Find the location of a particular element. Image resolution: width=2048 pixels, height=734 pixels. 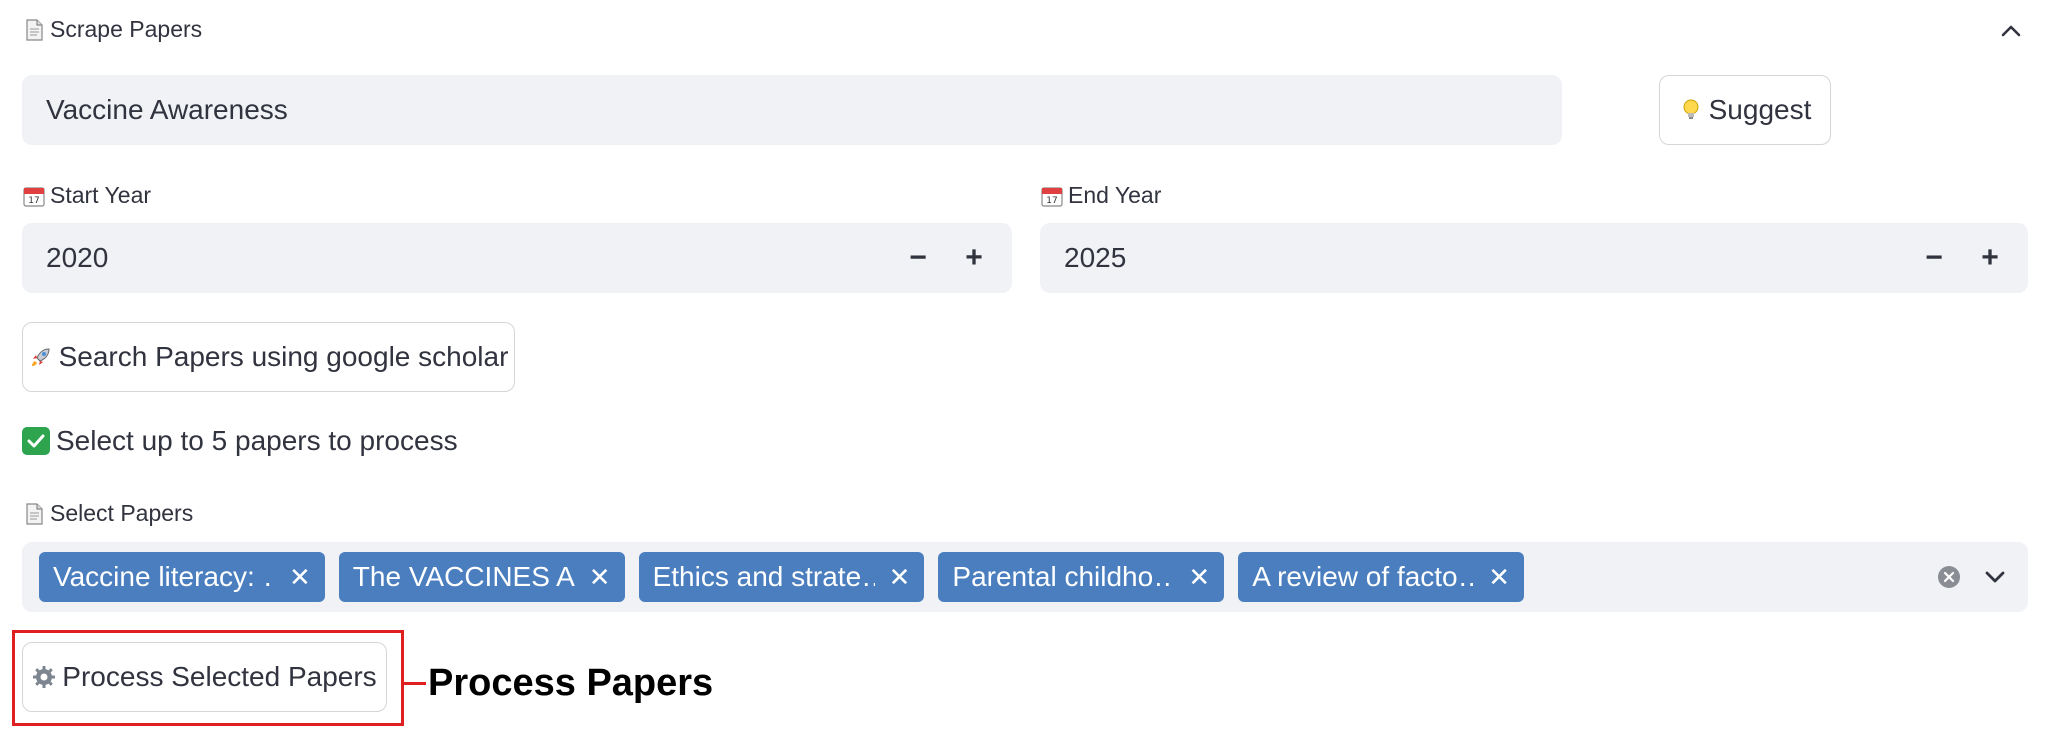

topic-input-value: Vaccine Awareness is located at coordinates (167, 109).